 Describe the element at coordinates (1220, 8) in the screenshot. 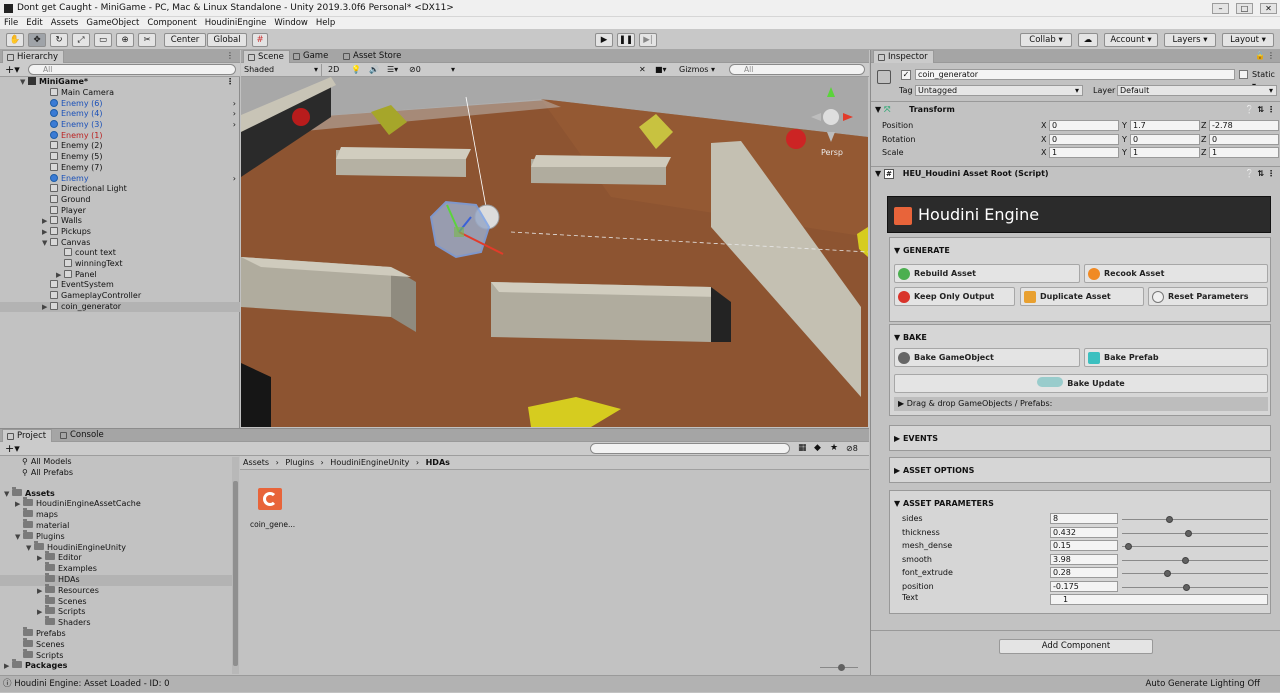

I see `minimize-button: –` at that location.